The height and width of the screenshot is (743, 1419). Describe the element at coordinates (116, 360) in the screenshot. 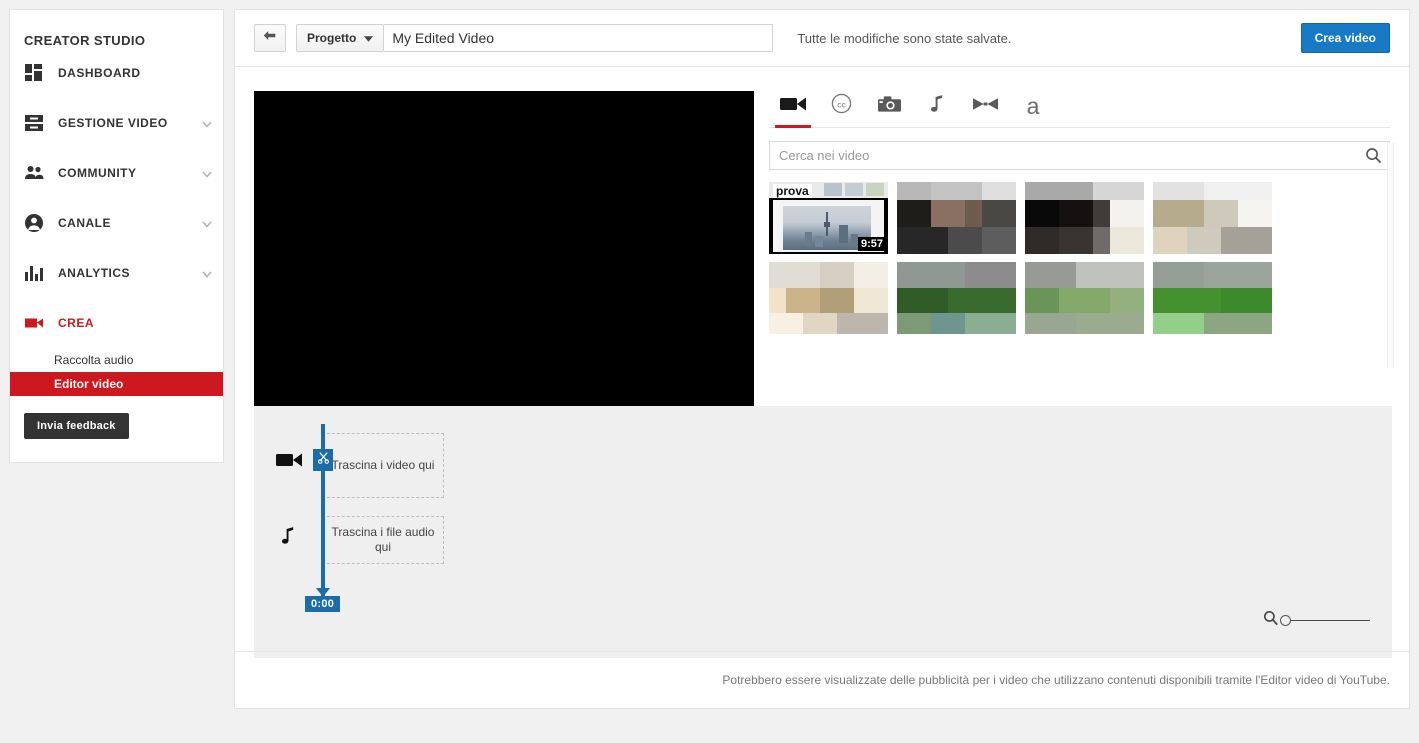

I see `sidebar-subitem-raccolta-audio: Raccolta audio` at that location.